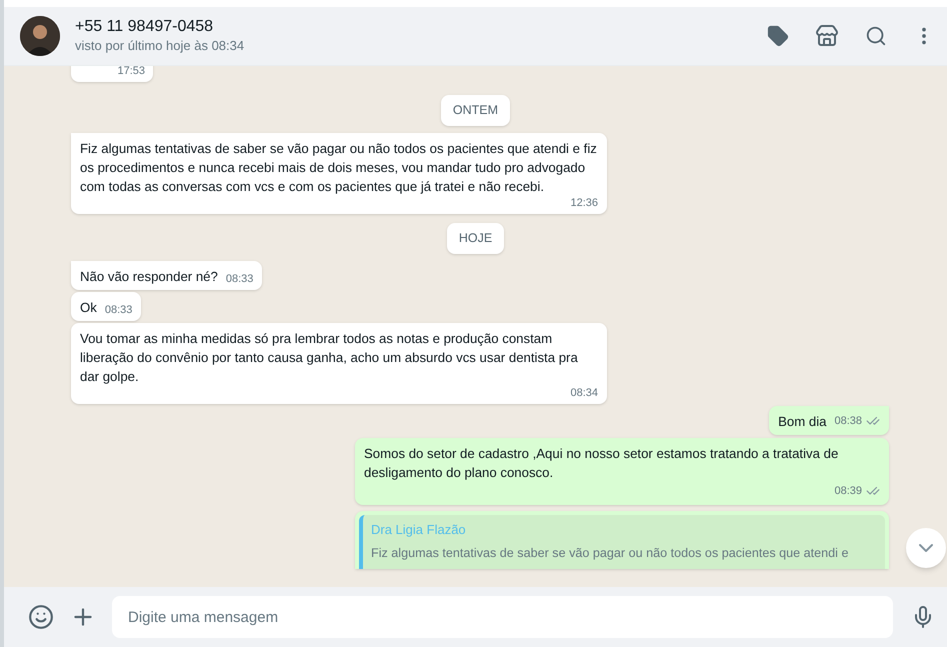 The width and height of the screenshot is (947, 647). I want to click on quote-text: Fiz algumas tentativas de saber se vão pagar ou não todos os pacientes que atendi e, so click(610, 553).